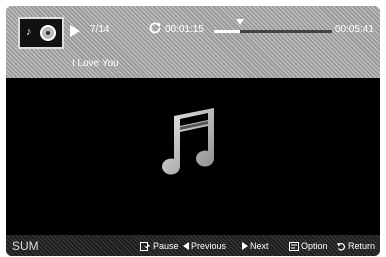 This screenshot has height=257, width=386. What do you see at coordinates (184, 29) in the screenshot?
I see `elapsed-time: 00:01:15` at bounding box center [184, 29].